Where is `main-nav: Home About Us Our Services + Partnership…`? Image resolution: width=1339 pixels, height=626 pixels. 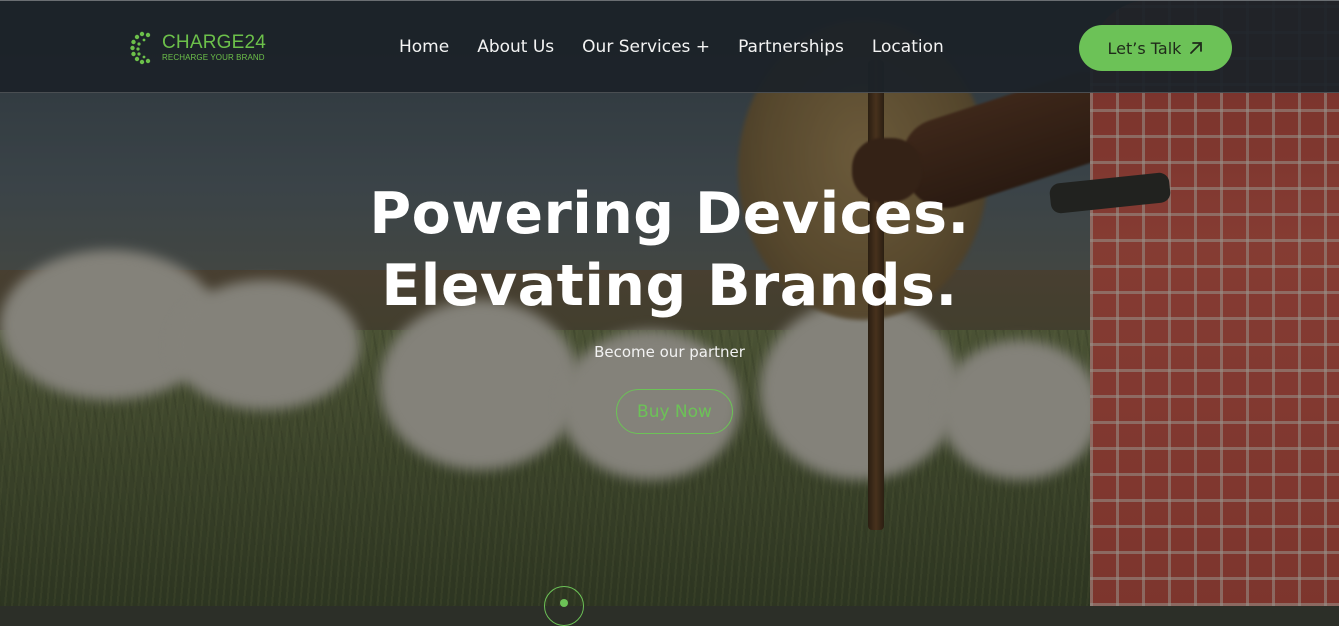 main-nav: Home About Us Our Services + Partnership… is located at coordinates (685, 47).